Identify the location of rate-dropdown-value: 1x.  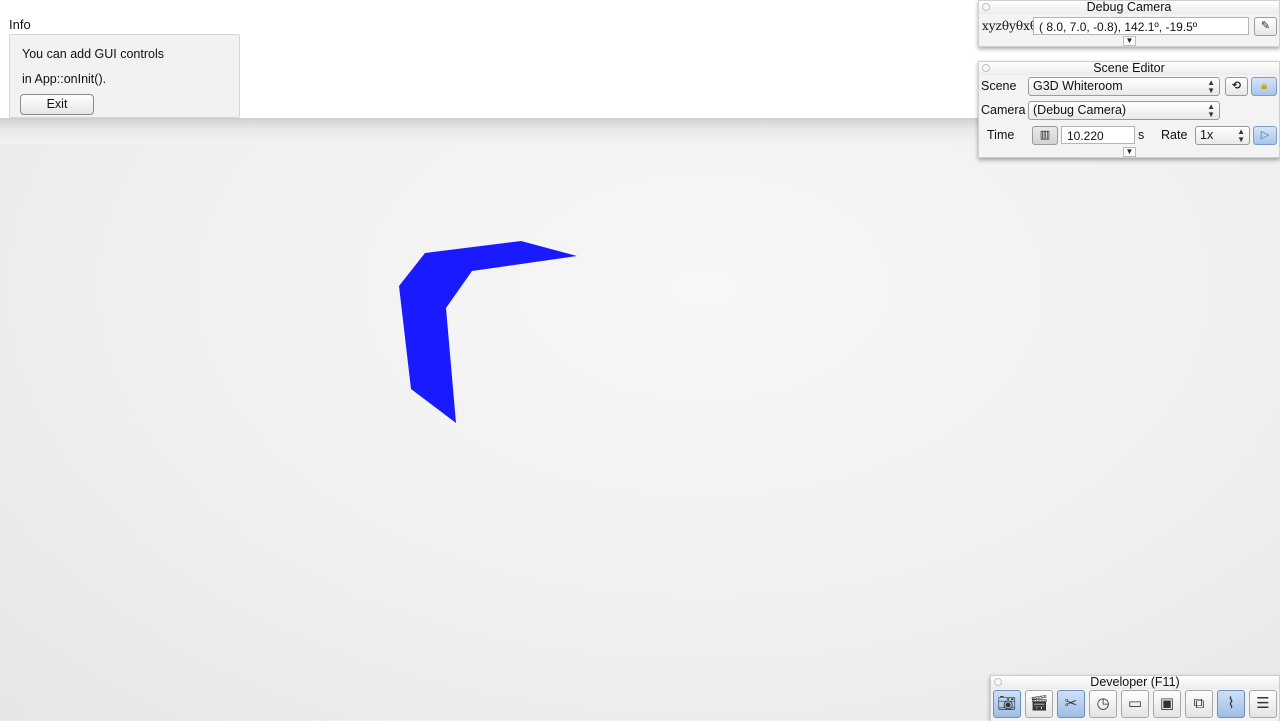
(1207, 135).